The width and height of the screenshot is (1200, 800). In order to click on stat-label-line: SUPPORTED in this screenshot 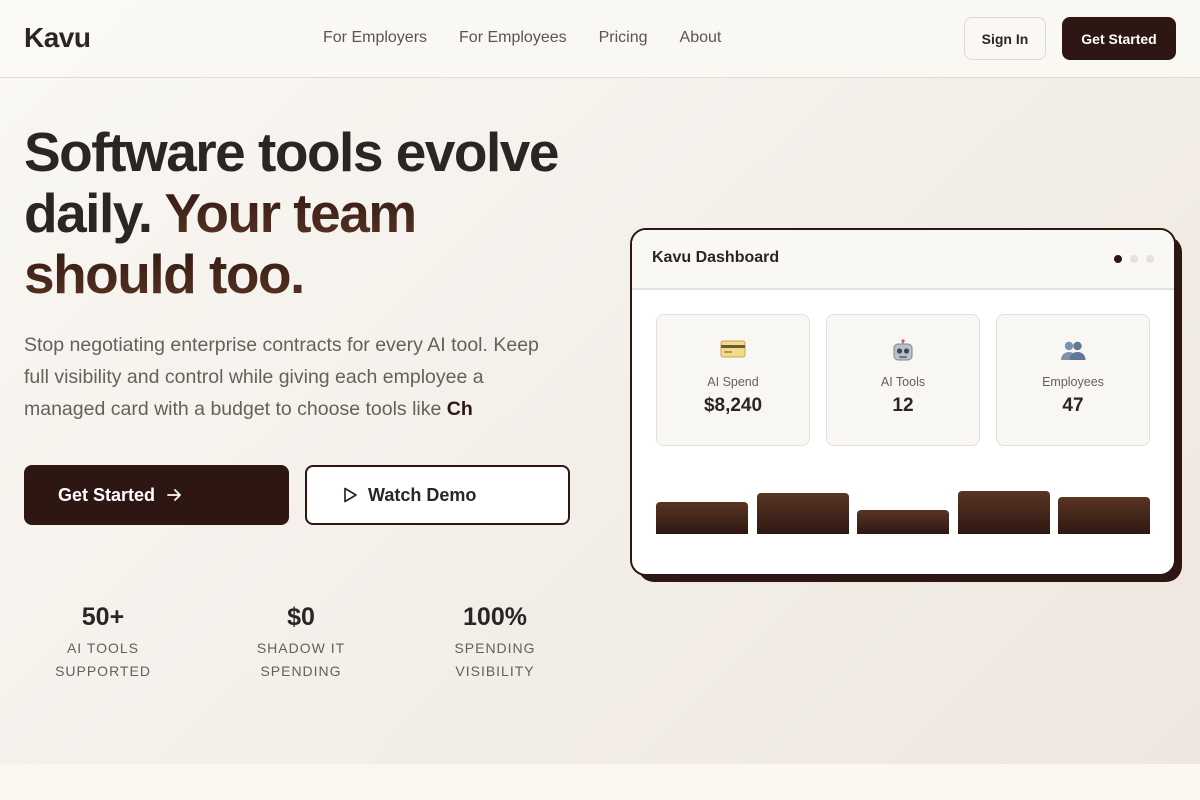, I will do `click(103, 671)`.